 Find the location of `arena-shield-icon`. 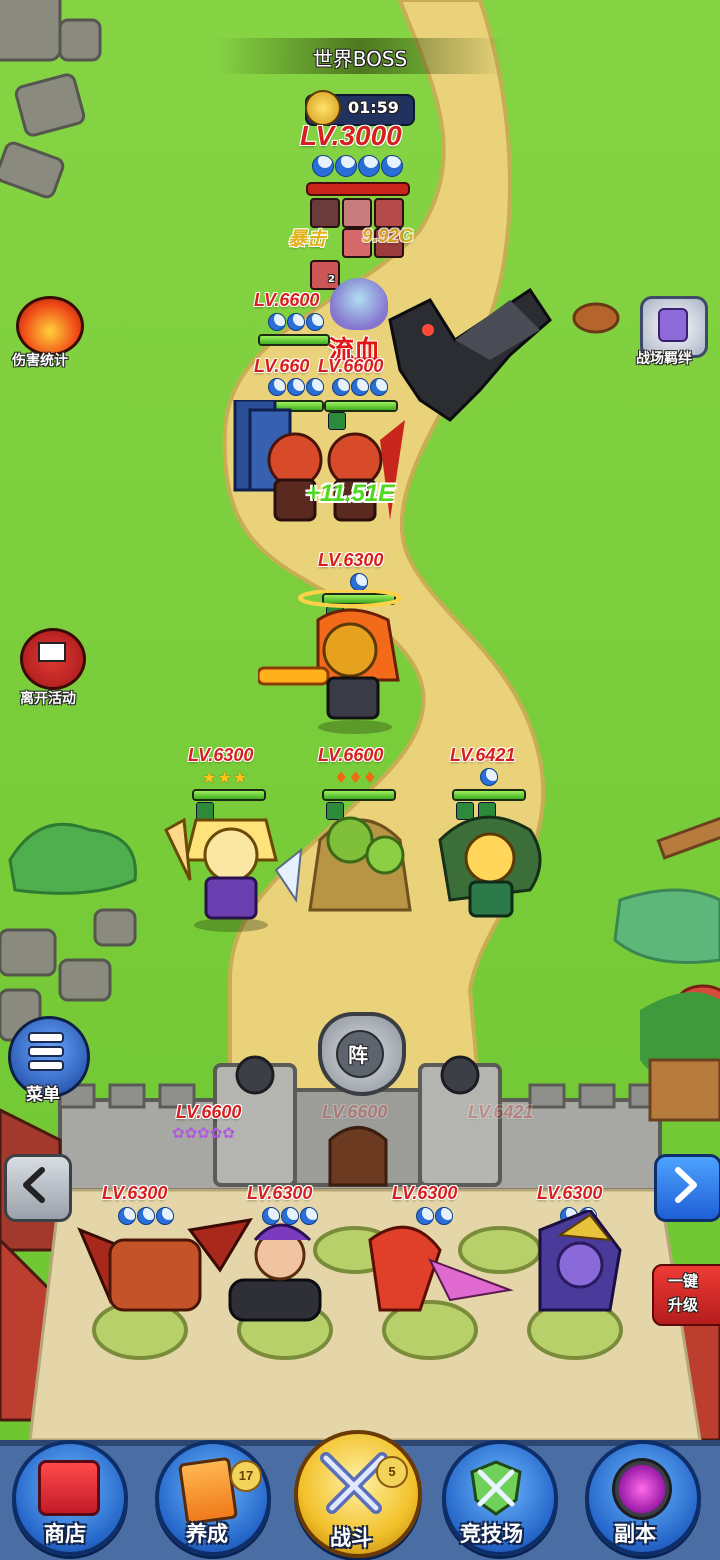

arena-shield-icon is located at coordinates (496, 1488).